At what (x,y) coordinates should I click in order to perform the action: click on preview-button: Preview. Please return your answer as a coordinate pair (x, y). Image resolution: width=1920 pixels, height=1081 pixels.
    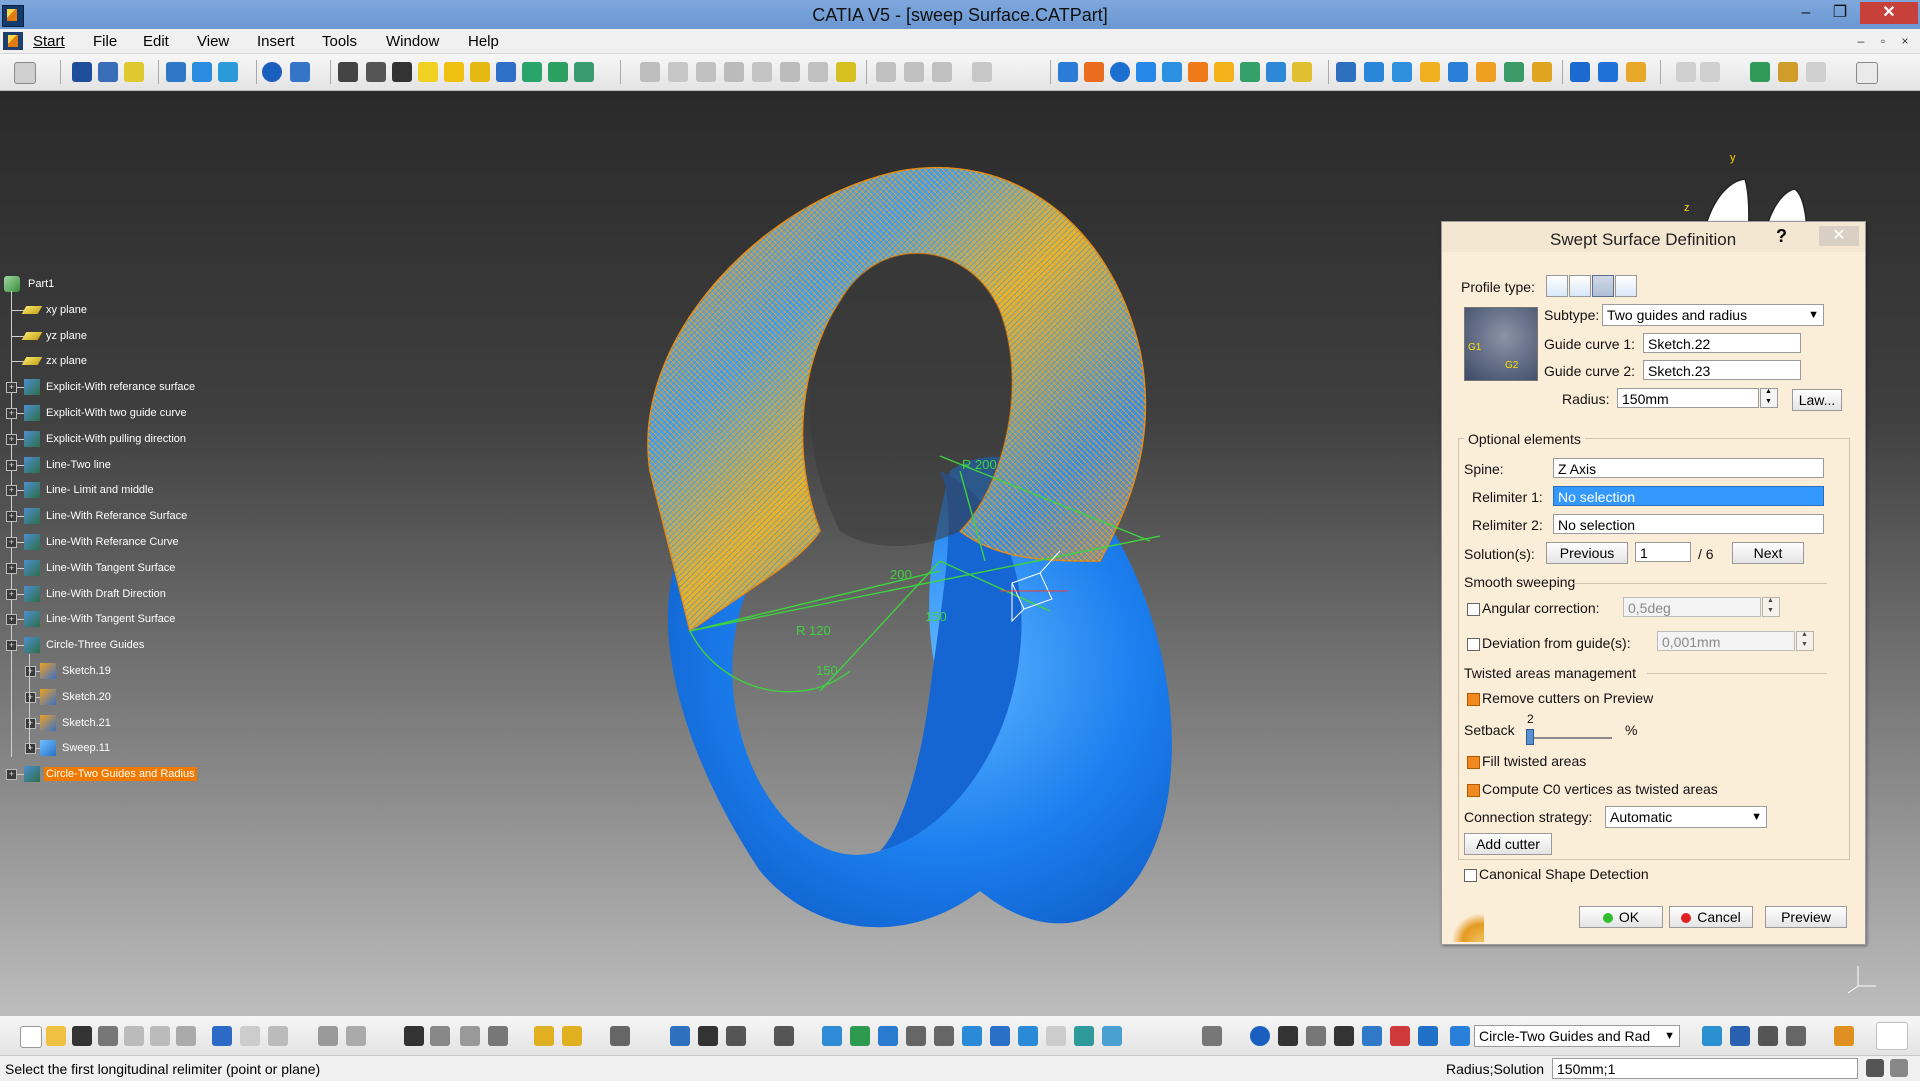
    Looking at the image, I should click on (1806, 917).